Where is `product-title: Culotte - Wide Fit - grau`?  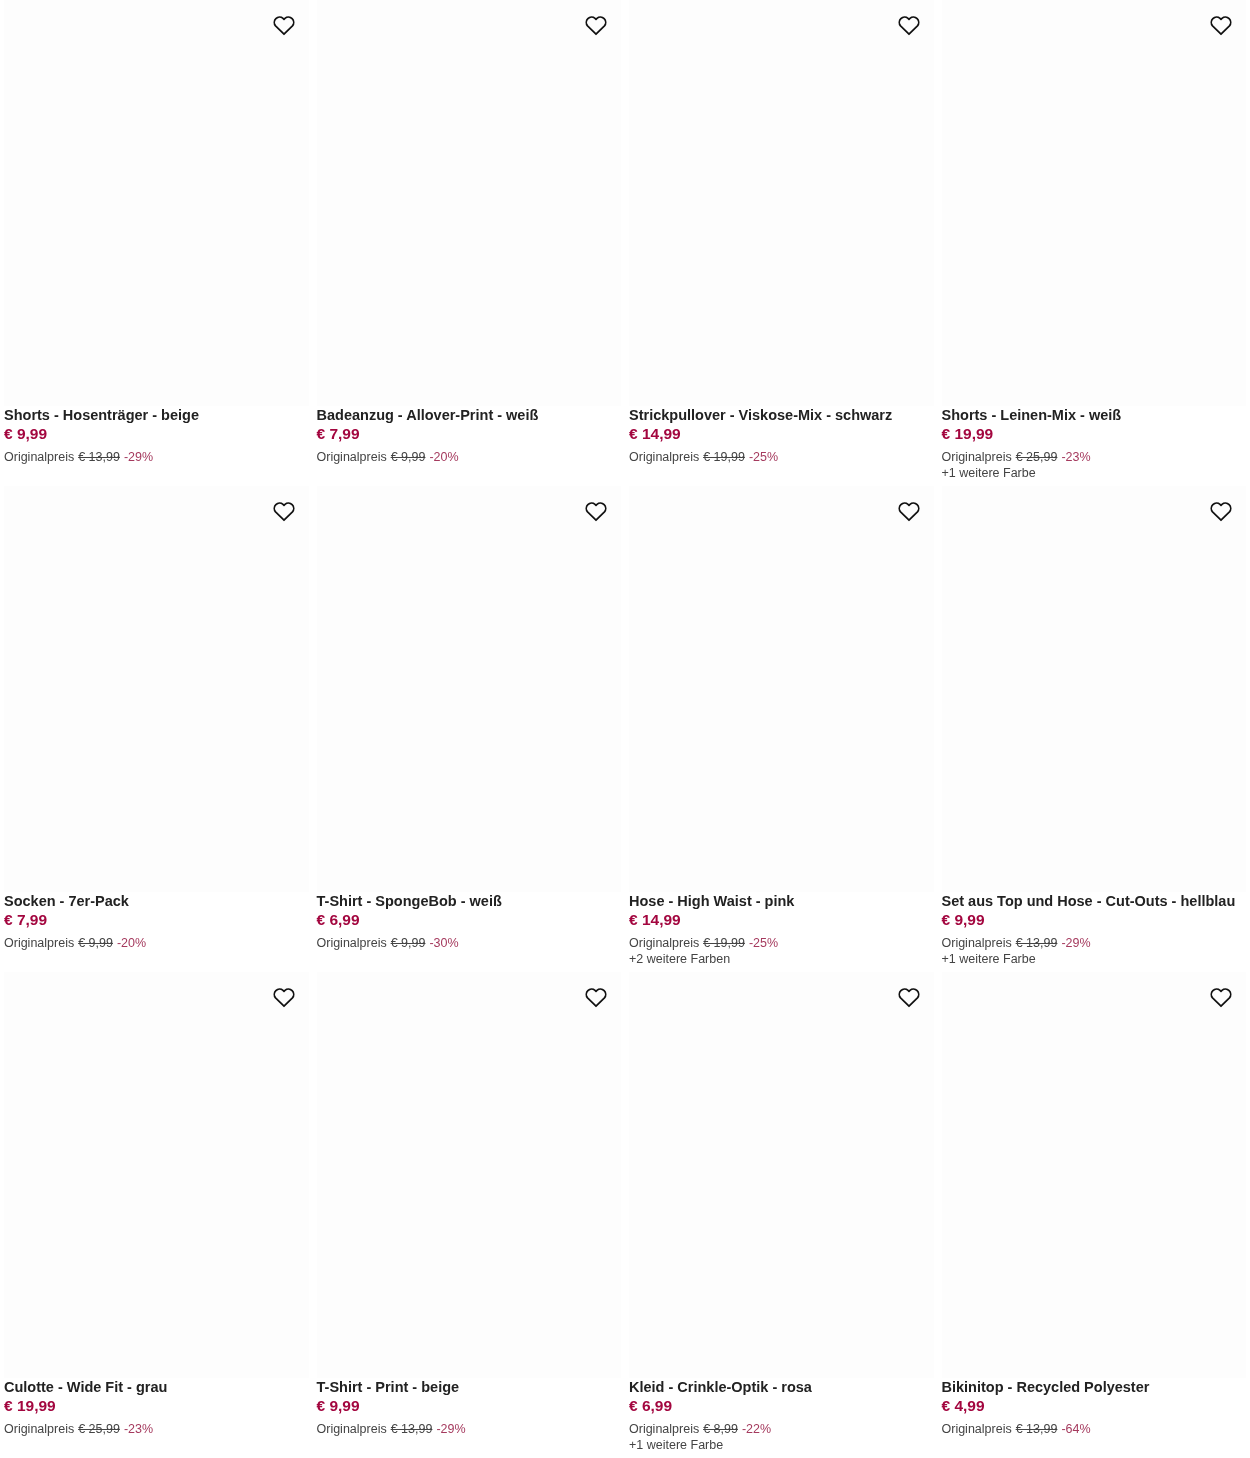
product-title: Culotte - Wide Fit - grau is located at coordinates (156, 1387).